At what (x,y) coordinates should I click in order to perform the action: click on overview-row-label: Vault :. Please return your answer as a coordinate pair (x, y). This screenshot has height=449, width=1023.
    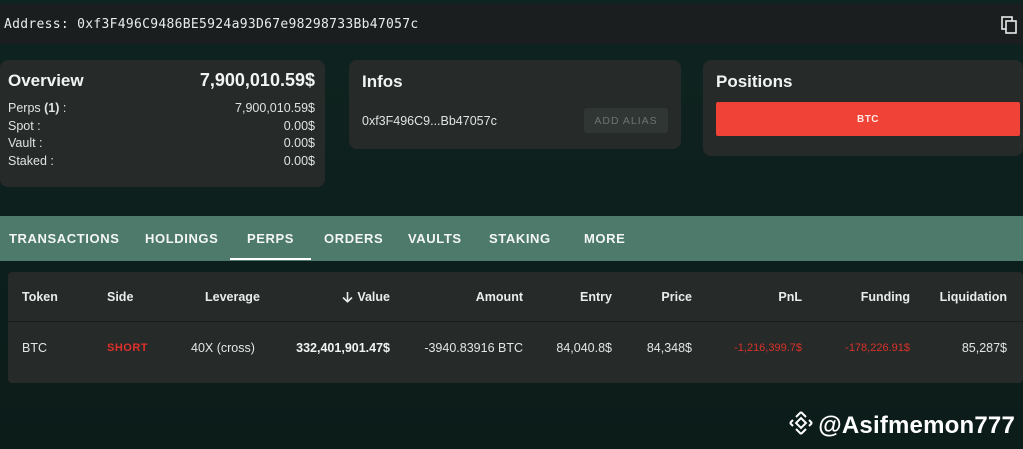
    Looking at the image, I should click on (25, 143).